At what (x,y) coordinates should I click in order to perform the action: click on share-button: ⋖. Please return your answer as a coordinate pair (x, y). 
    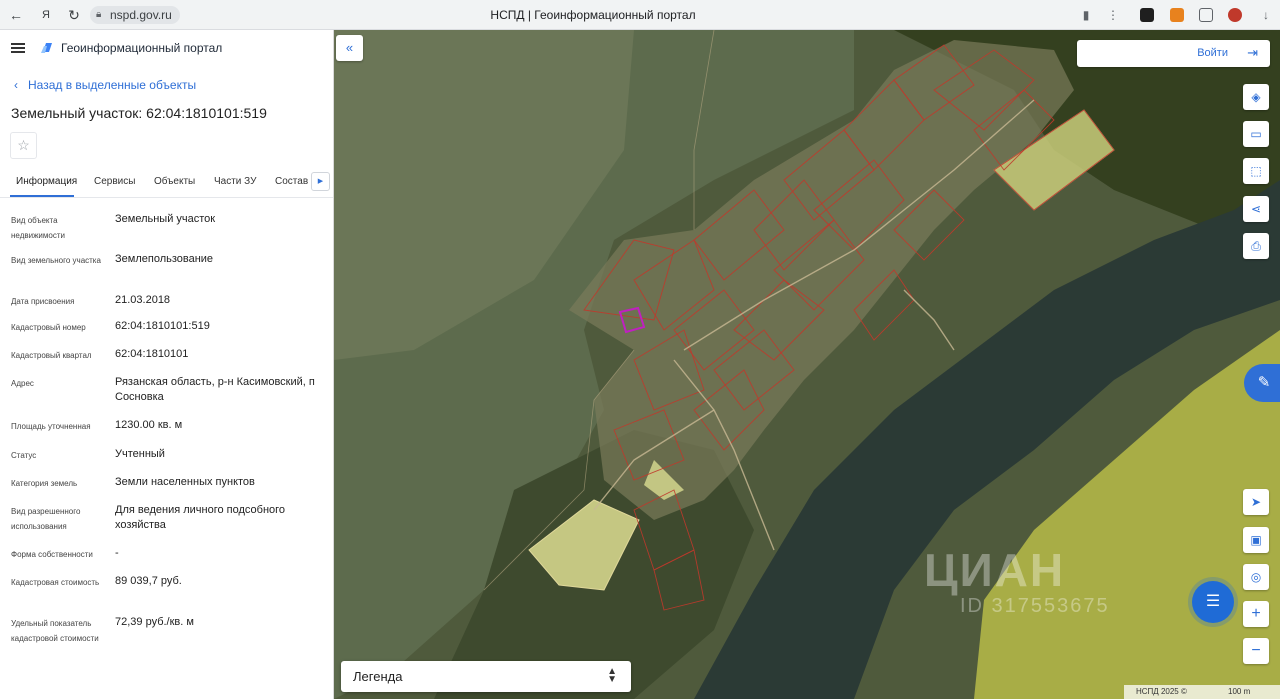
    Looking at the image, I should click on (1256, 209).